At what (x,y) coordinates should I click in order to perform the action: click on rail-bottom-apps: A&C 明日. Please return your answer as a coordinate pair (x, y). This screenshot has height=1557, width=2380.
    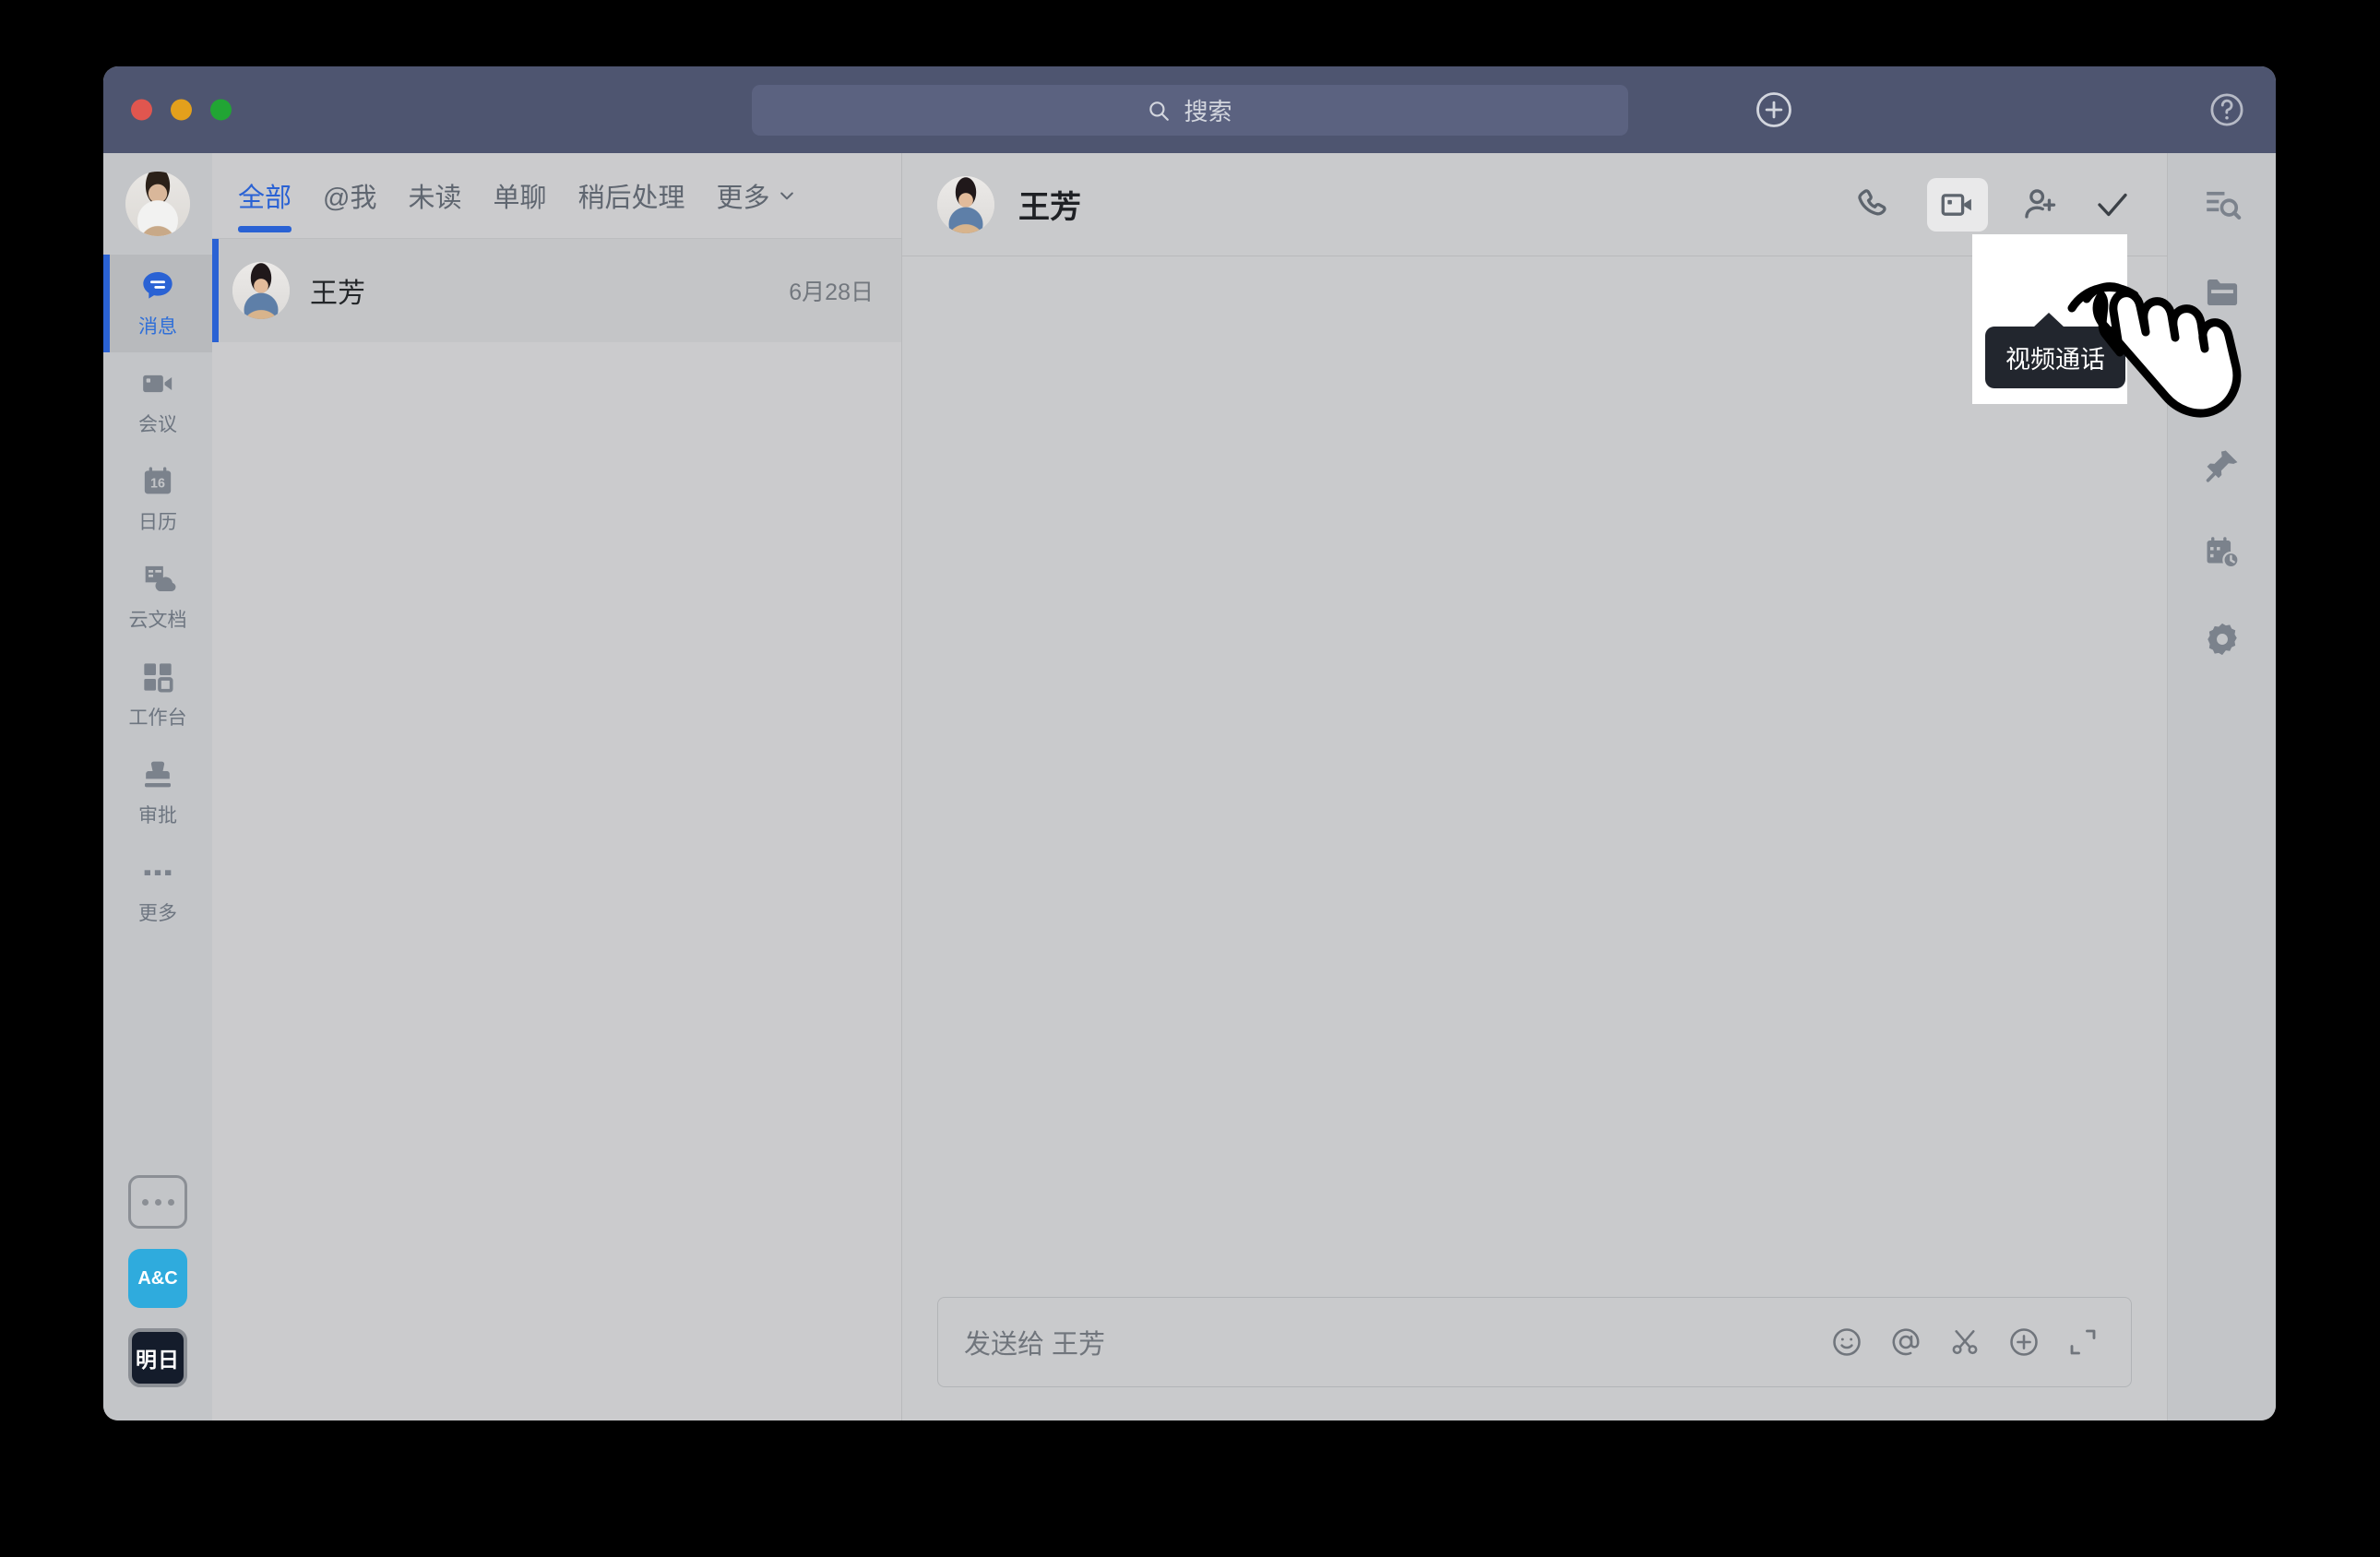
    Looking at the image, I should click on (157, 1298).